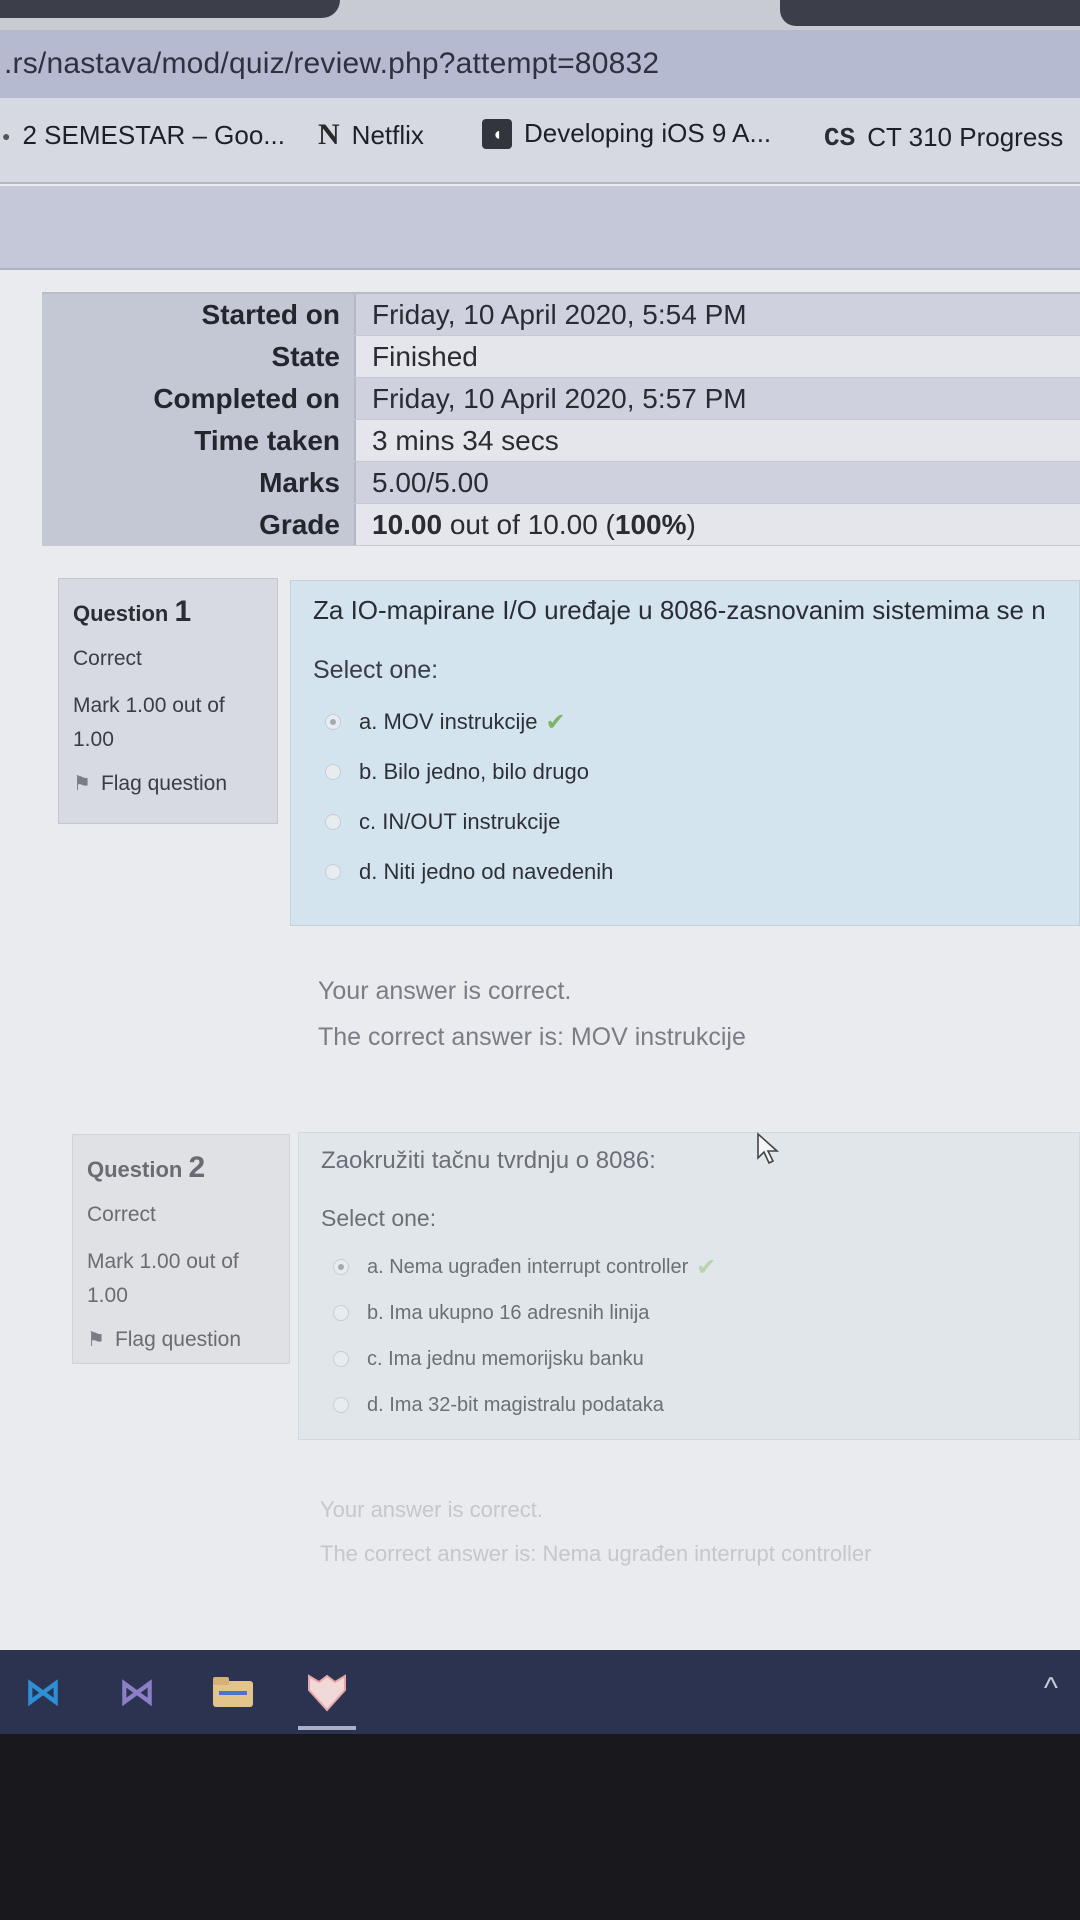 The image size is (1080, 1920). I want to click on netflix-icon: N, so click(329, 134).